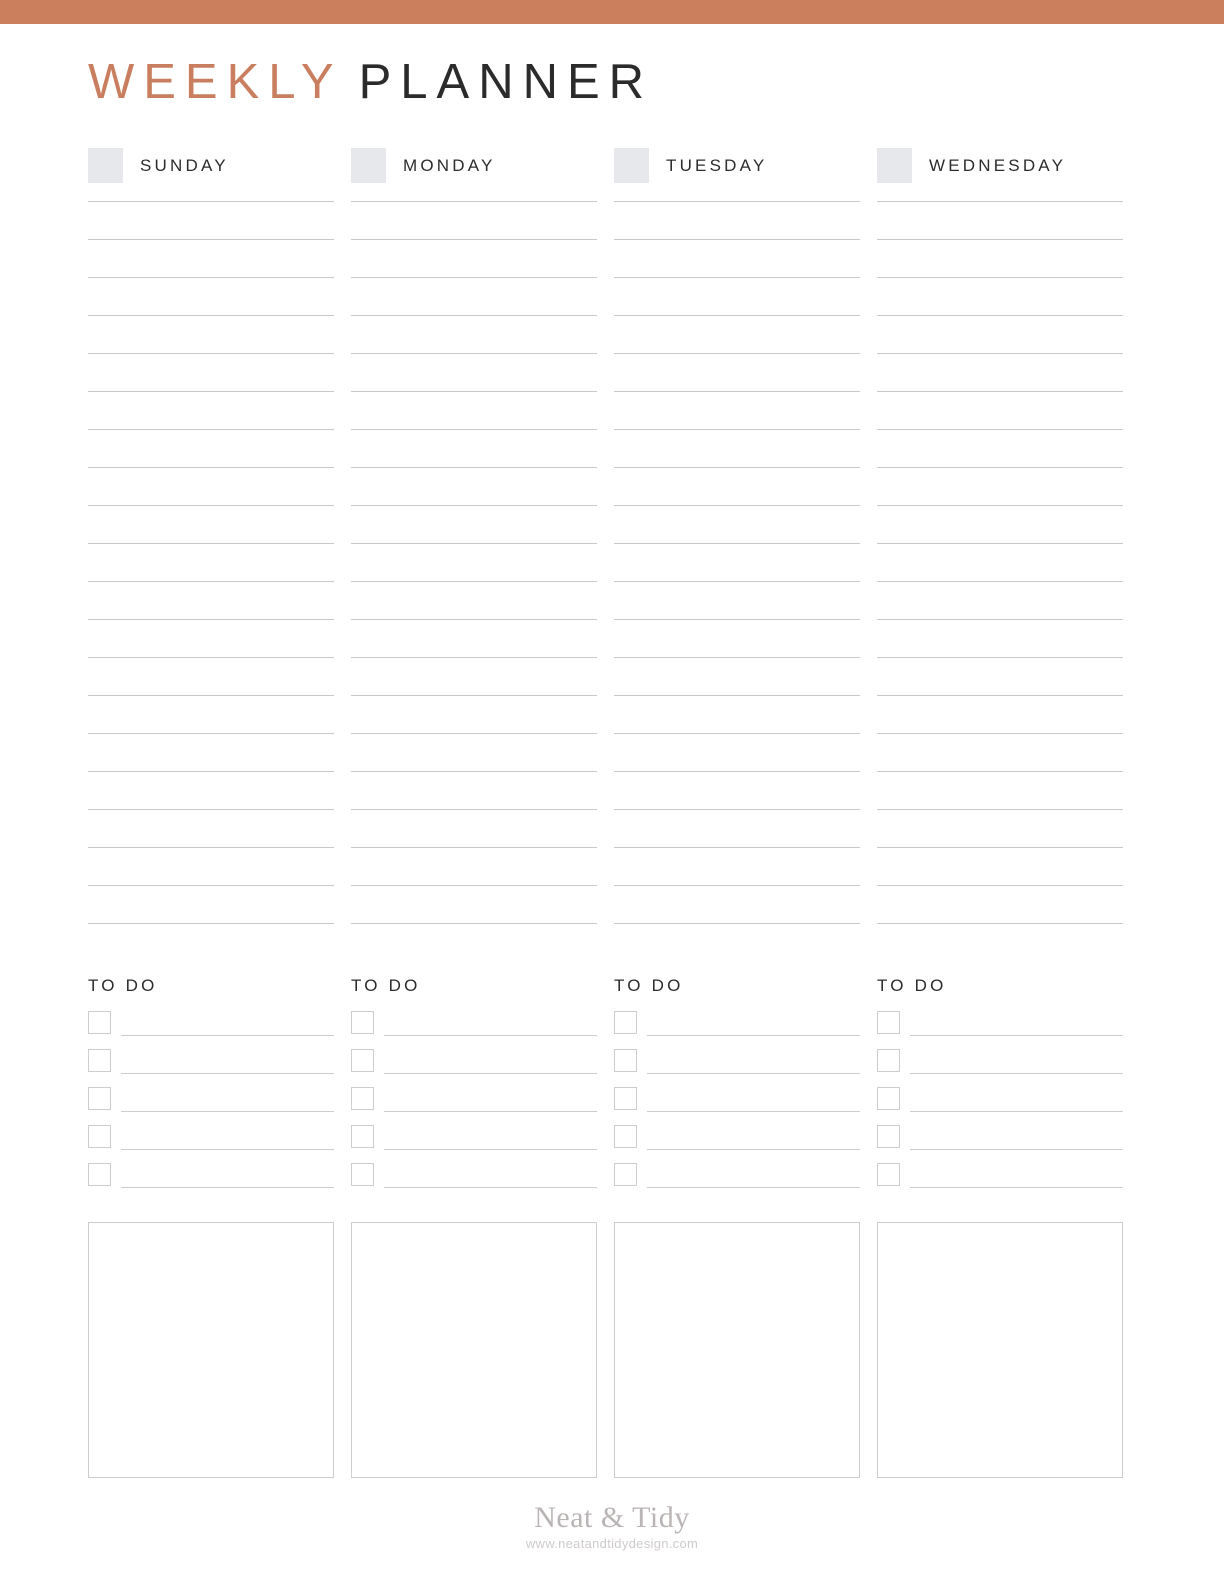 The image size is (1224, 1584). What do you see at coordinates (474, 581) in the screenshot?
I see `writing-lines-monday` at bounding box center [474, 581].